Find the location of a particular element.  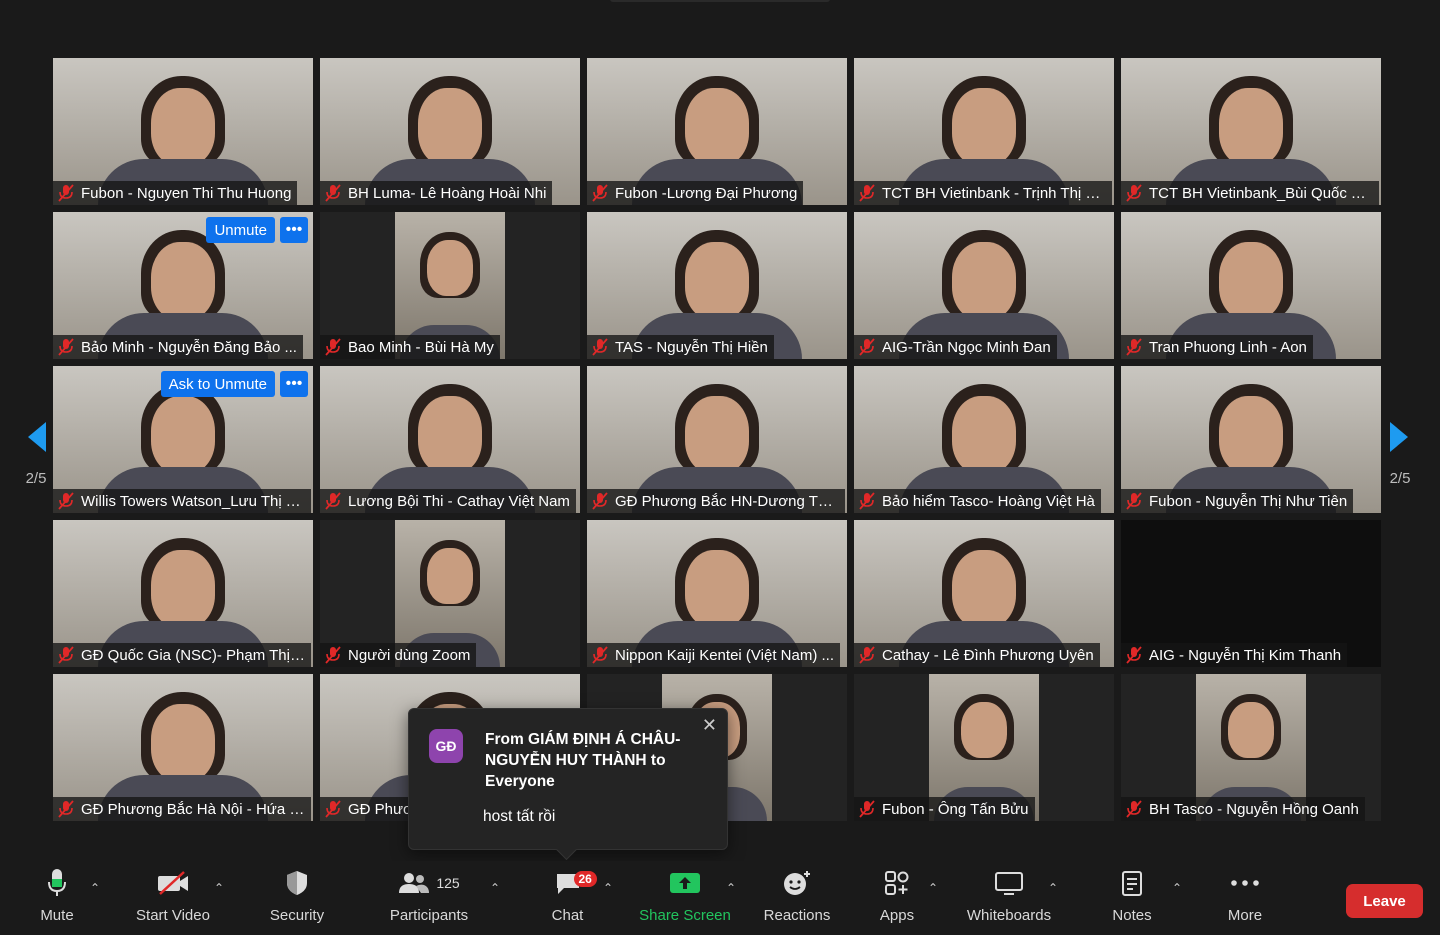

chevron-right-icon is located at coordinates (1400, 437).